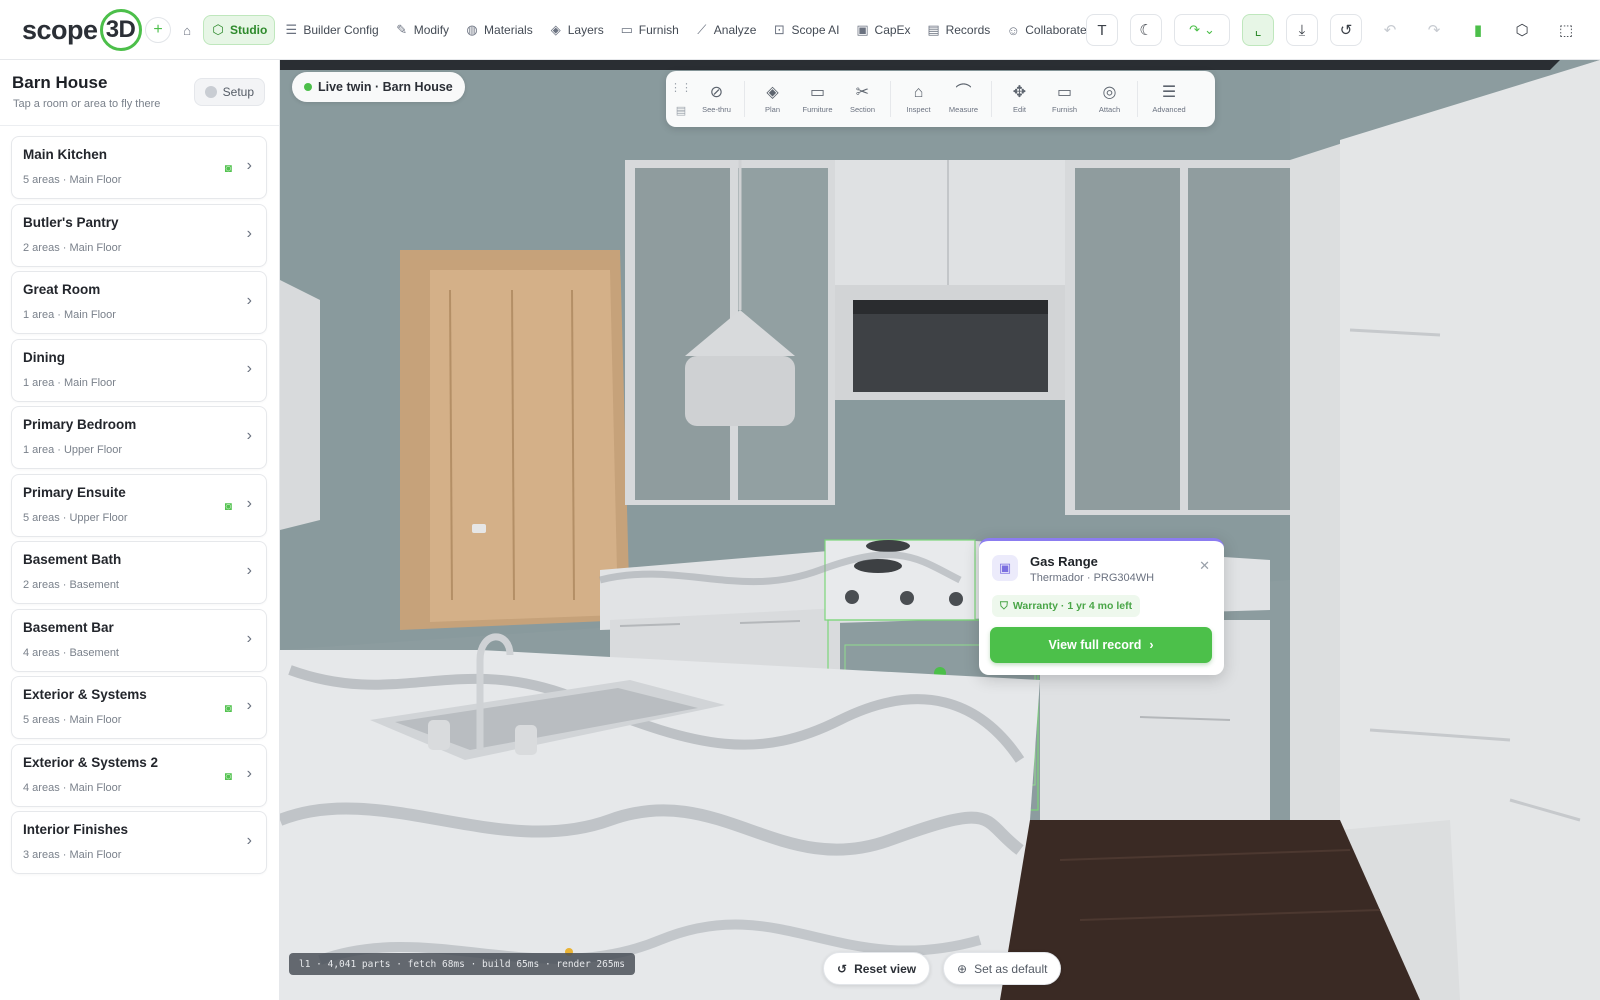 The height and width of the screenshot is (1000, 1600). What do you see at coordinates (187, 30) in the screenshot?
I see `home-button: ⌂` at bounding box center [187, 30].